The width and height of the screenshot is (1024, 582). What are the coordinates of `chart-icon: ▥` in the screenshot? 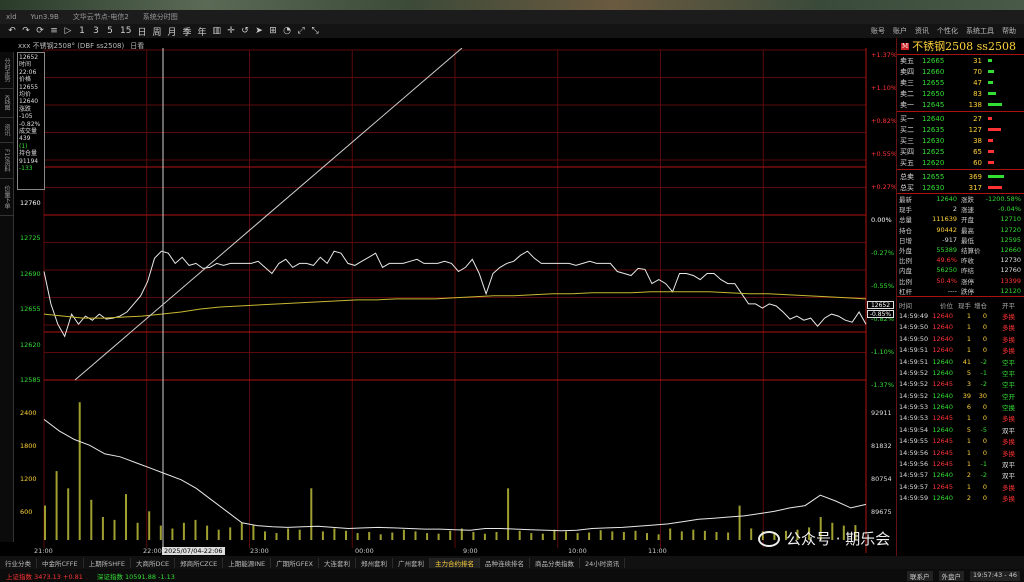 It's located at (217, 31).